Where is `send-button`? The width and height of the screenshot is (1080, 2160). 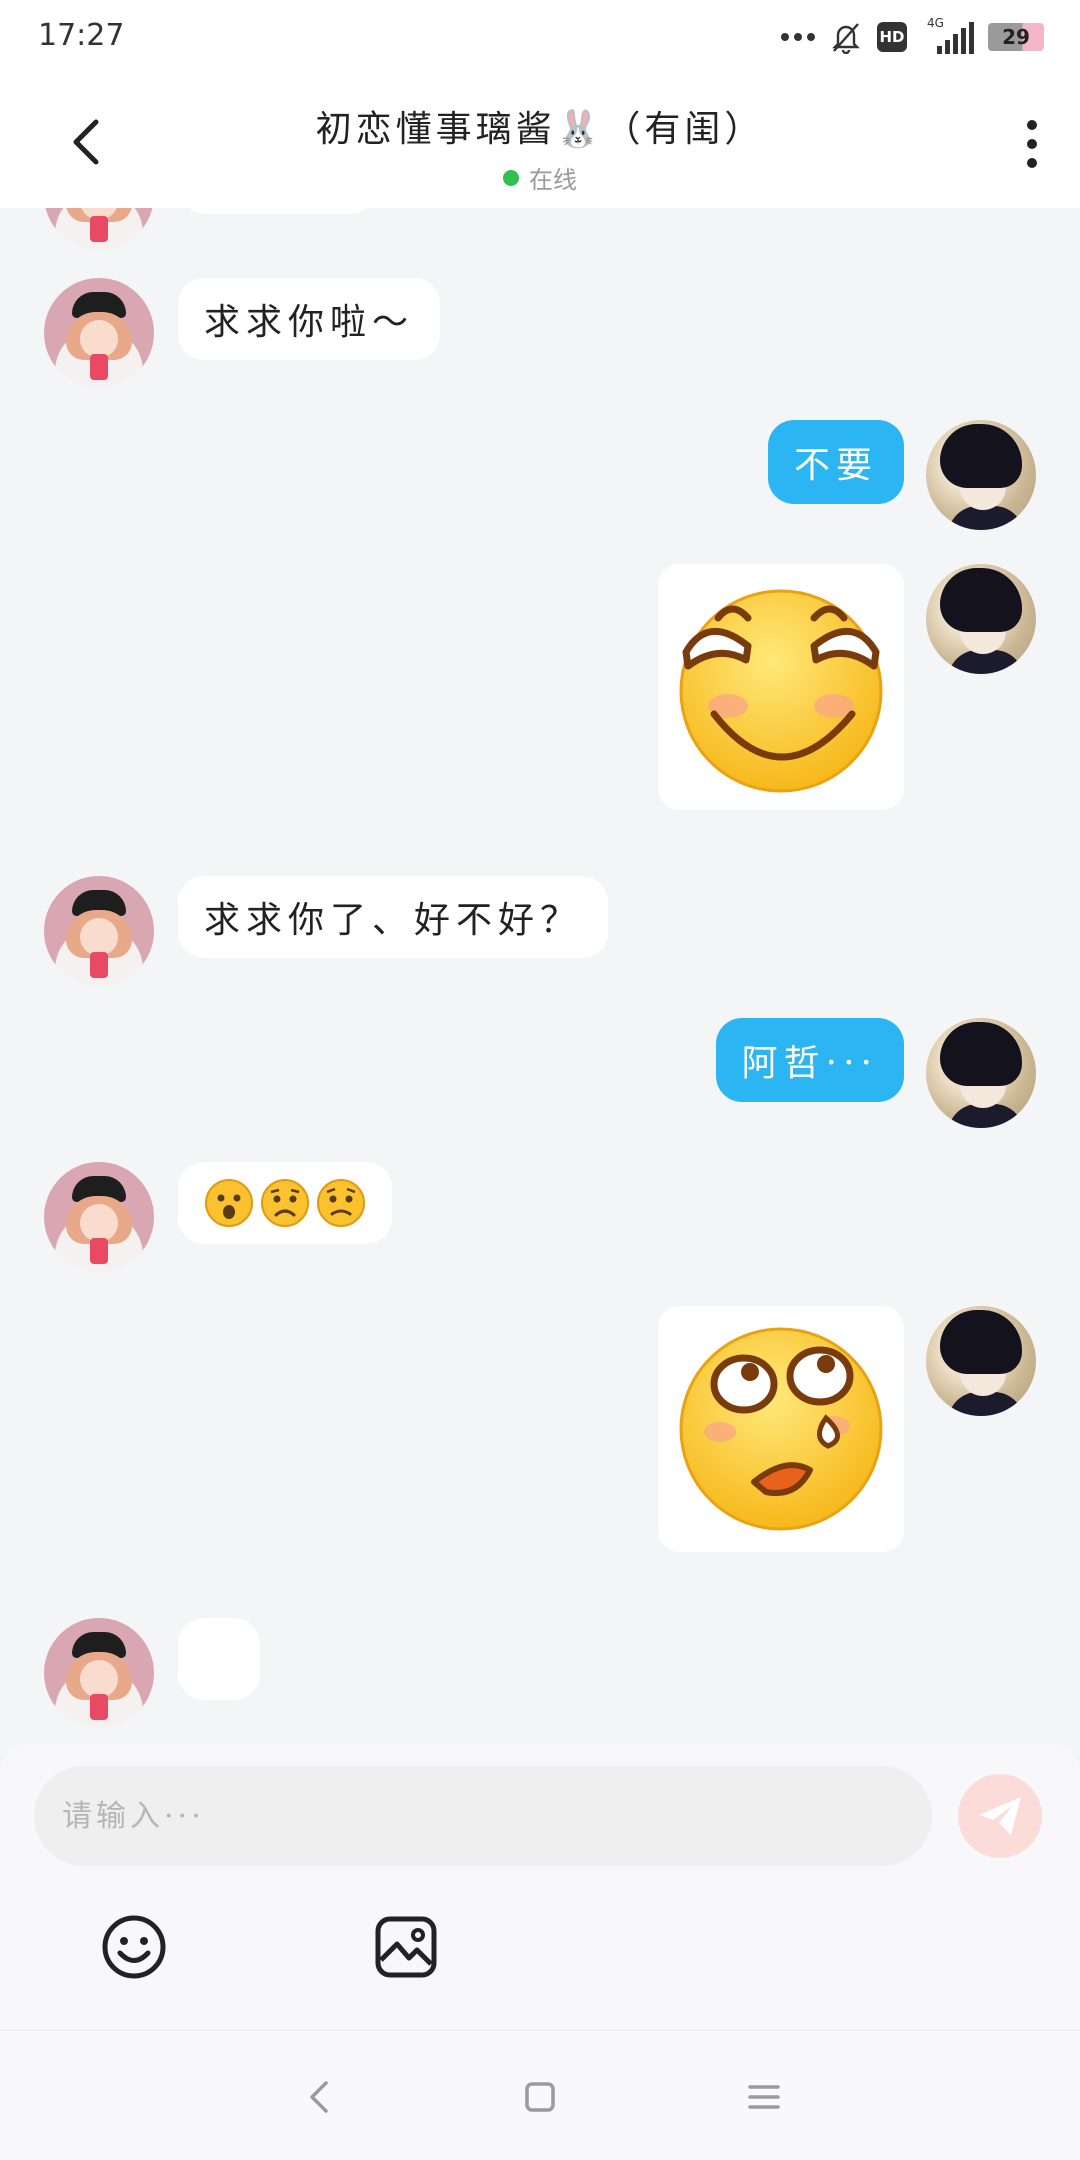 send-button is located at coordinates (1000, 1816).